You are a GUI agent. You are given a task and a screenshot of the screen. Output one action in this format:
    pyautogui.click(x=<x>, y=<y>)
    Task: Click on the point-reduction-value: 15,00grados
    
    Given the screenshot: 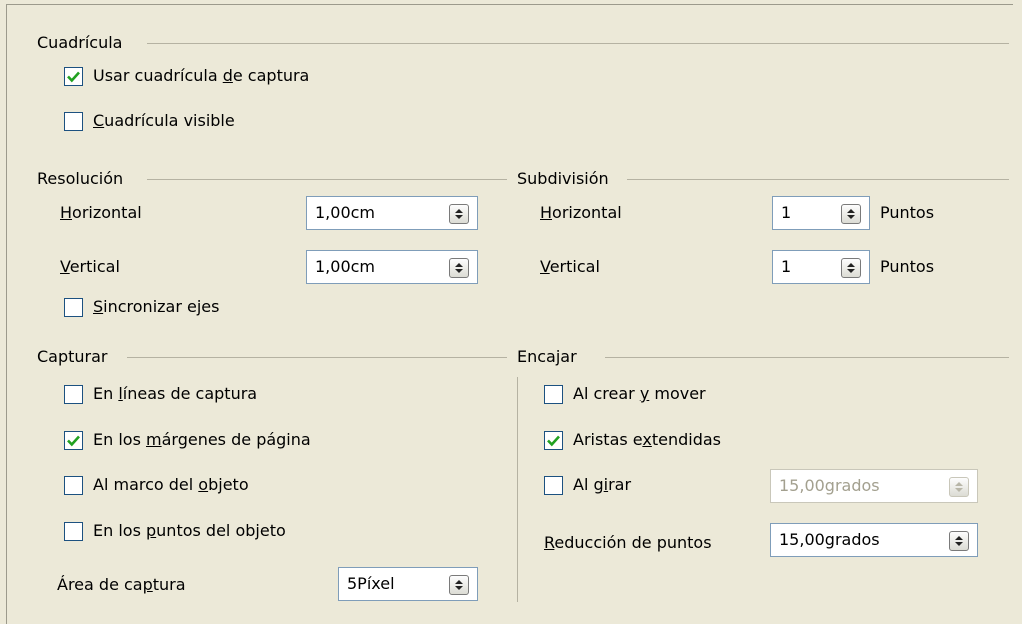 What is the action you would take?
    pyautogui.click(x=829, y=539)
    